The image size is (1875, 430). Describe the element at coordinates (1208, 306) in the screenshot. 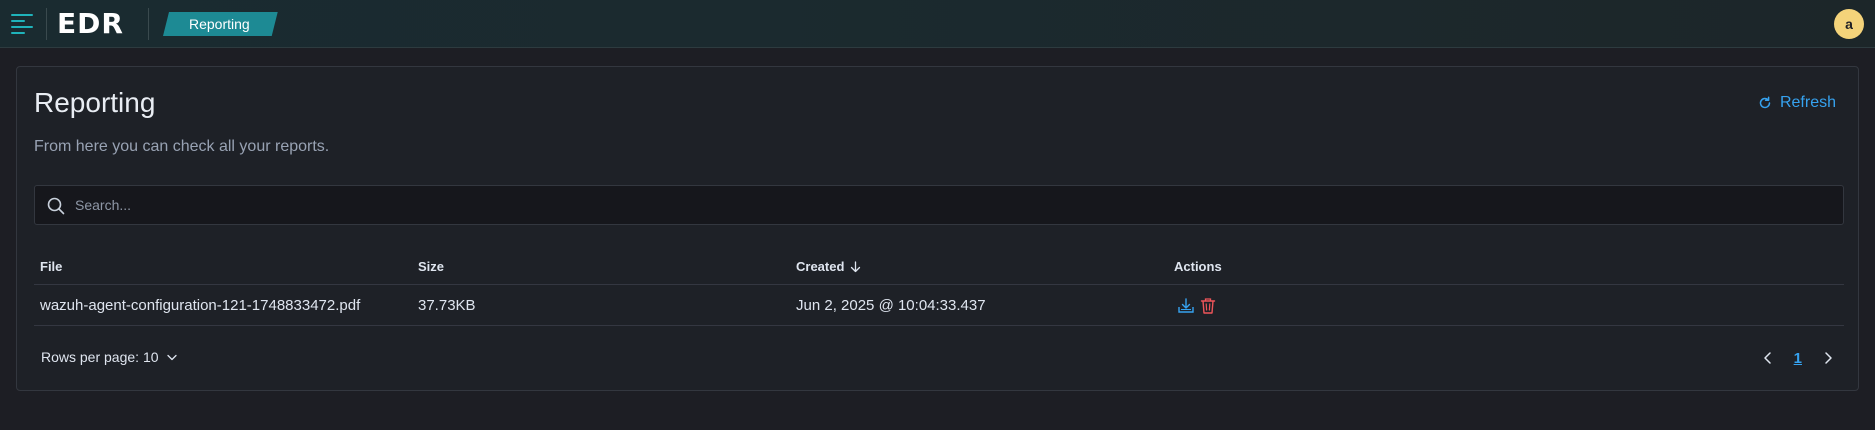

I see `trash-icon` at that location.